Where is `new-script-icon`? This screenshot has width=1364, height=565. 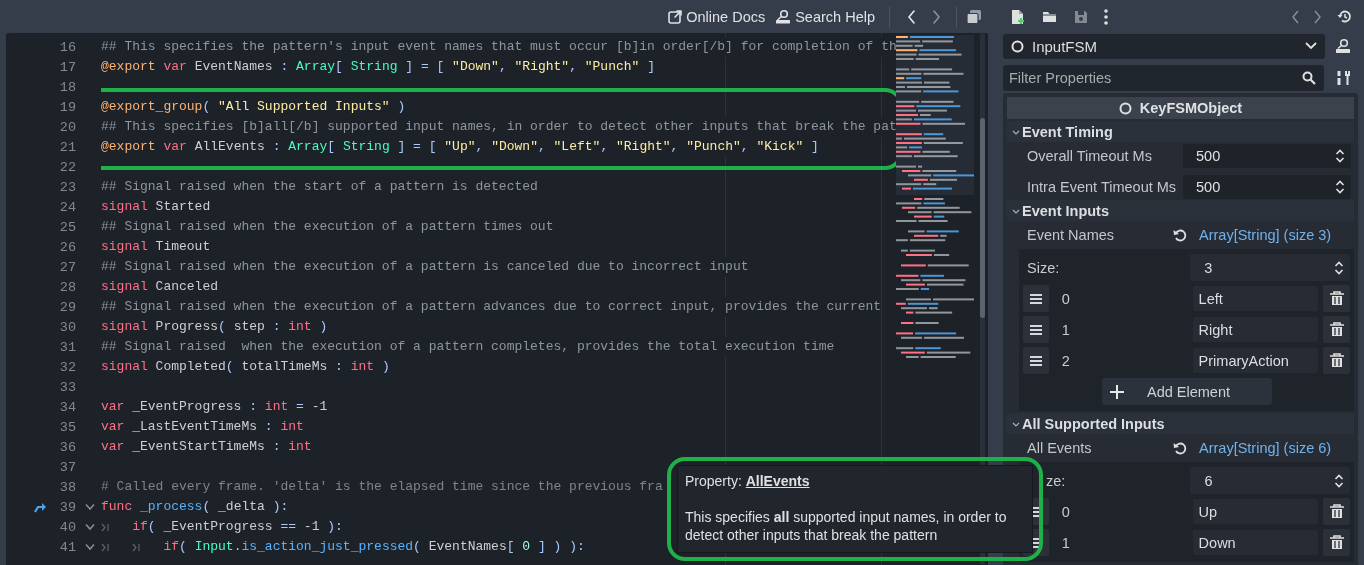
new-script-icon is located at coordinates (1018, 16).